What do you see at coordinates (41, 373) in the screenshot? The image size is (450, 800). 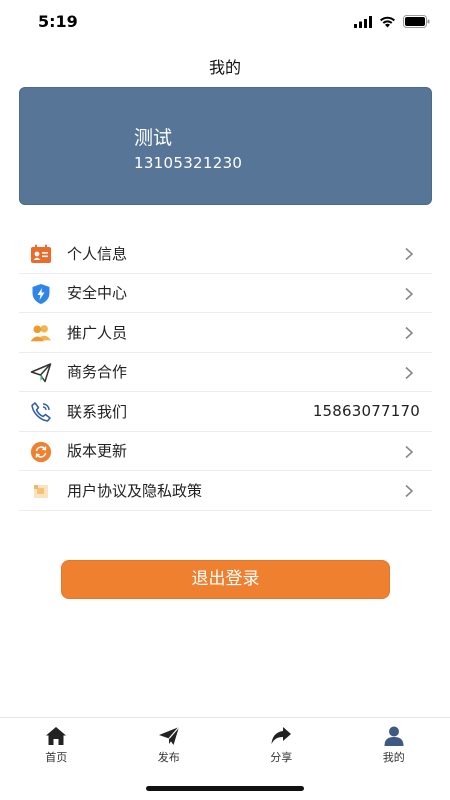 I see `paper-plane-icon` at bounding box center [41, 373].